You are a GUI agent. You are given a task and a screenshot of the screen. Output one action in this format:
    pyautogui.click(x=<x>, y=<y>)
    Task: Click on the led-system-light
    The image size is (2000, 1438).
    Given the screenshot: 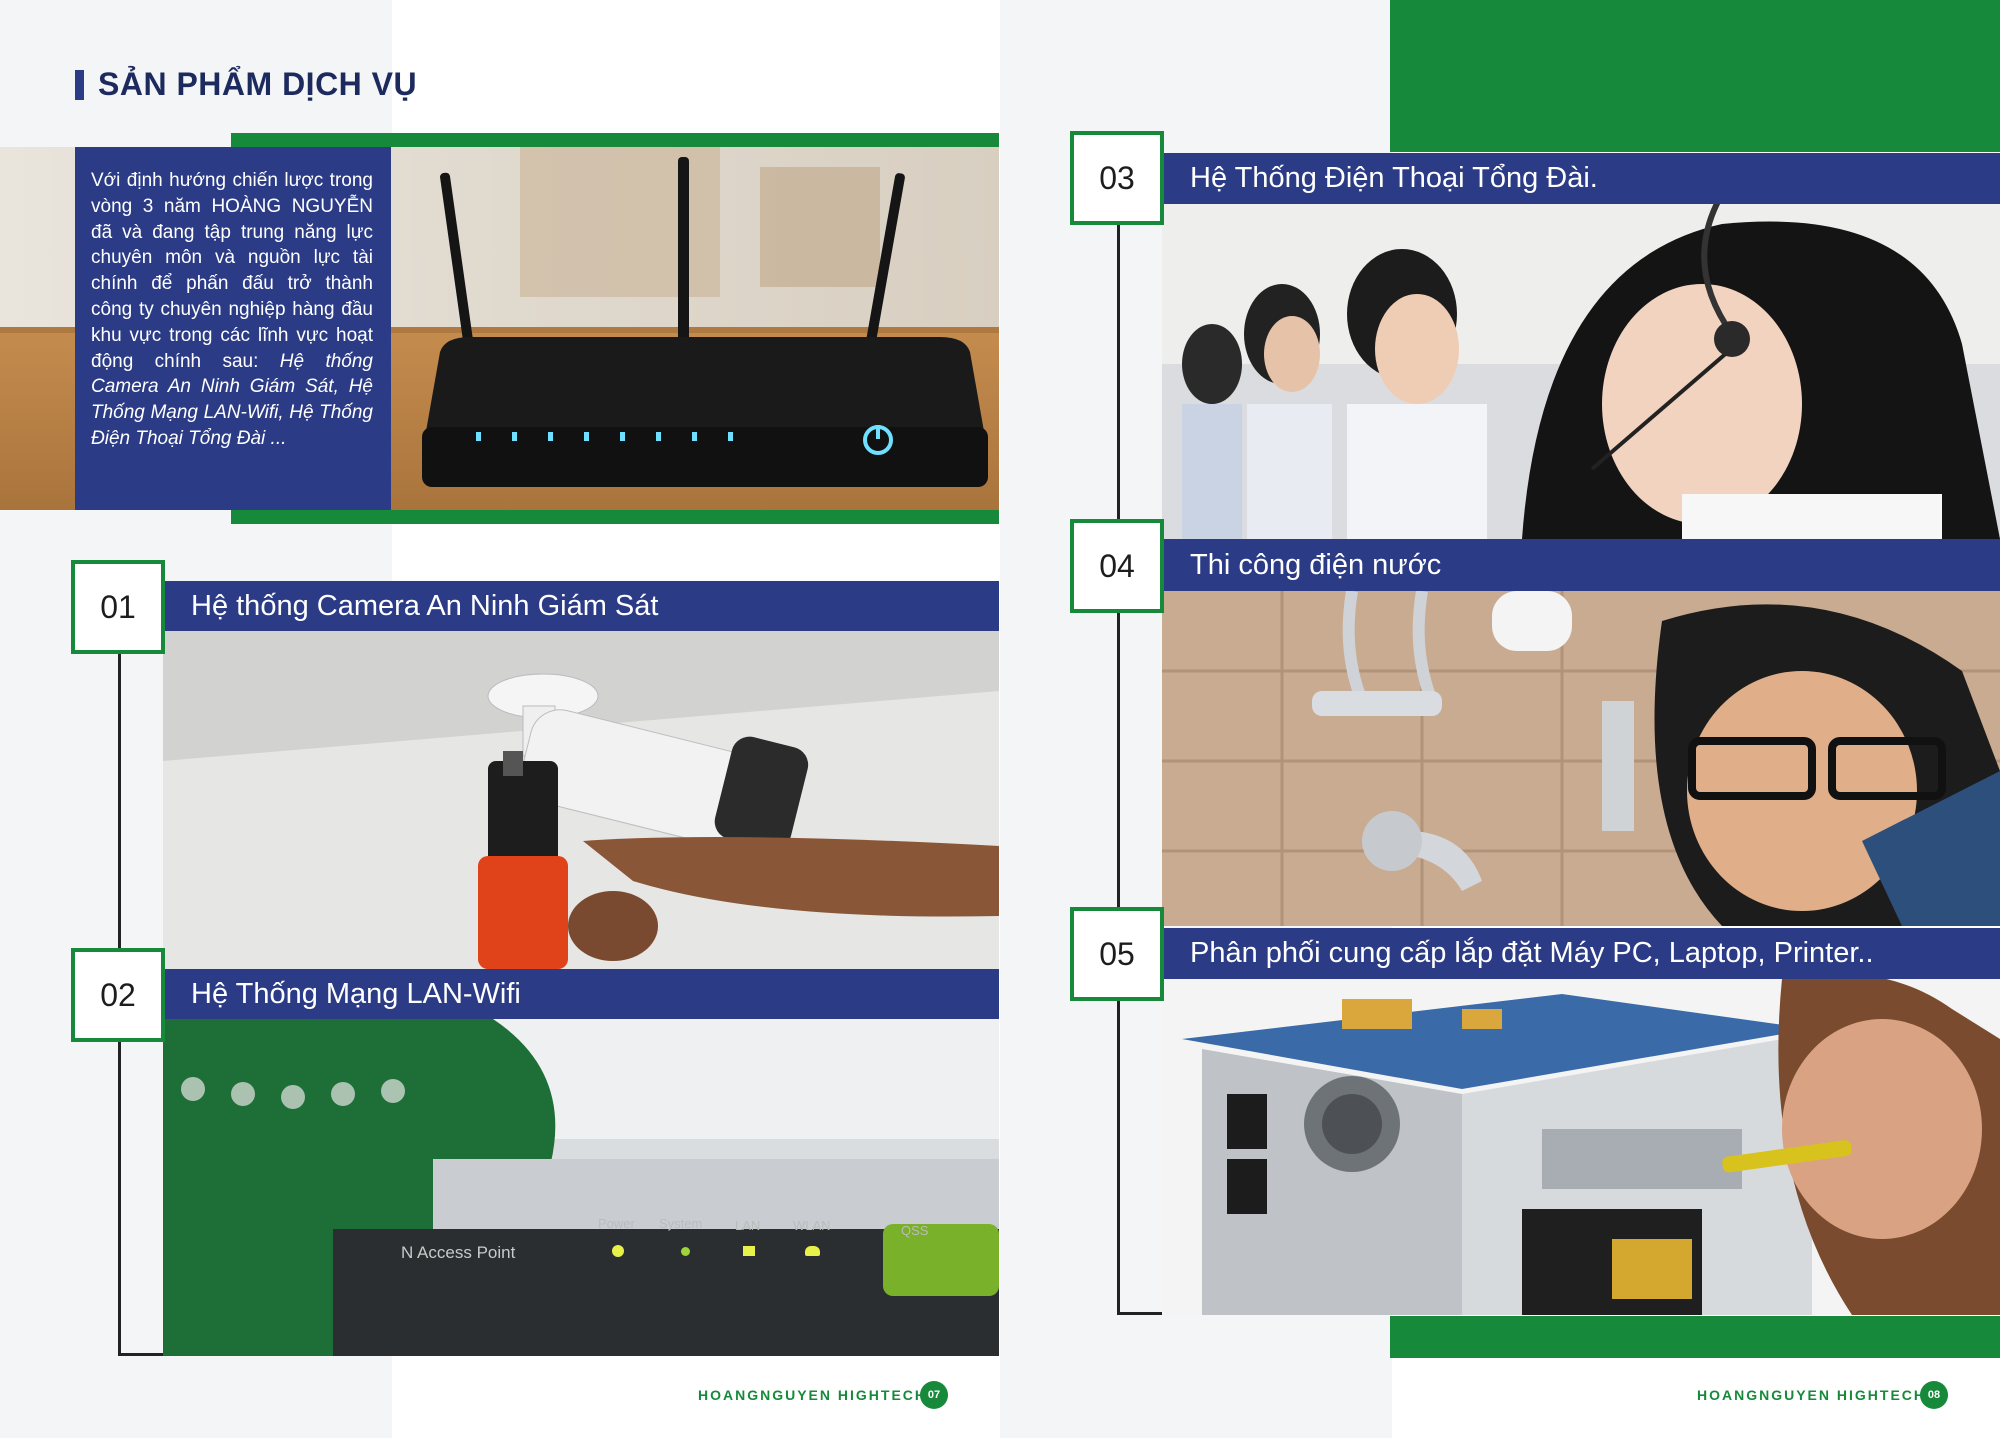 What is the action you would take?
    pyautogui.click(x=685, y=1251)
    